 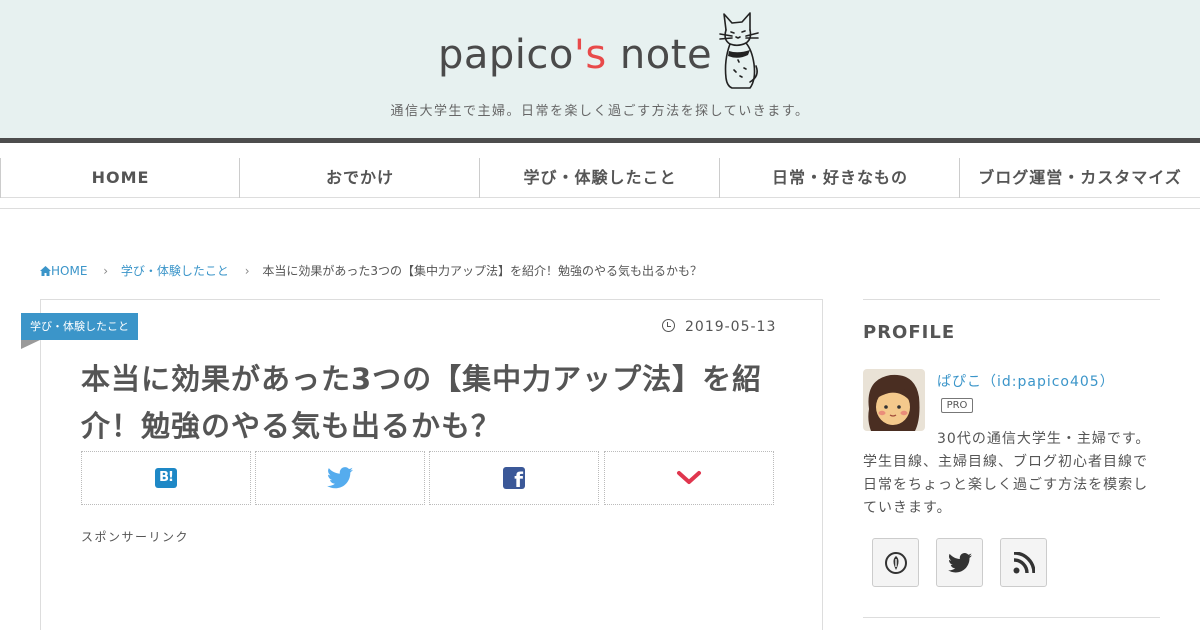 I want to click on share-more-button, so click(x=689, y=478).